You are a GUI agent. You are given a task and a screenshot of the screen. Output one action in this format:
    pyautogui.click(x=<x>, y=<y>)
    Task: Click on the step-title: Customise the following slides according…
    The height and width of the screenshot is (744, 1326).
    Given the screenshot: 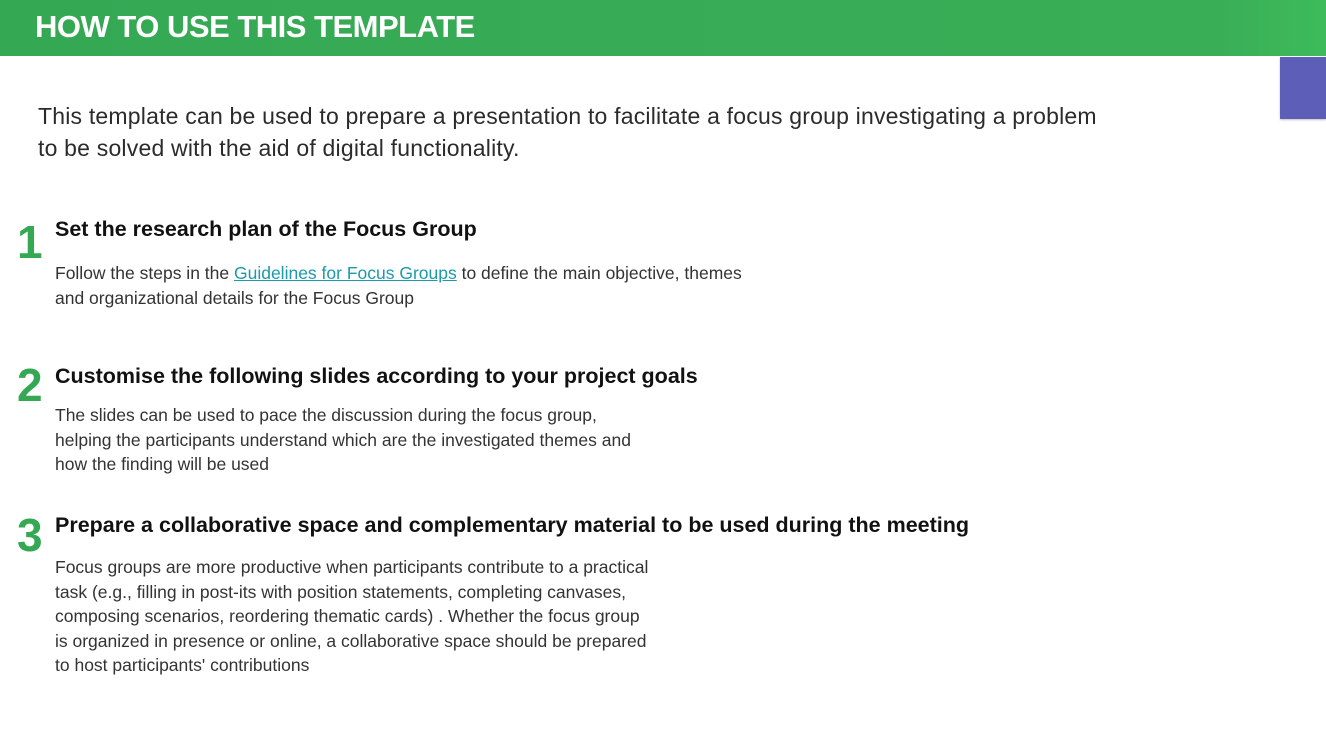 What is the action you would take?
    pyautogui.click(x=376, y=376)
    